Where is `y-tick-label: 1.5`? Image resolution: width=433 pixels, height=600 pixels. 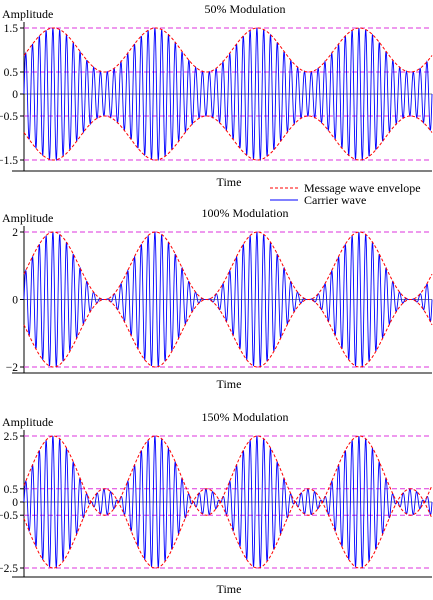 y-tick-label: 1.5 is located at coordinates (11, 29).